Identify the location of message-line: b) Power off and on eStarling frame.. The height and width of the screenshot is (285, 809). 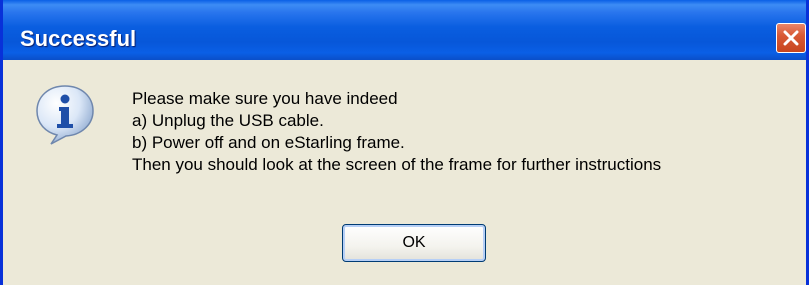
(268, 142).